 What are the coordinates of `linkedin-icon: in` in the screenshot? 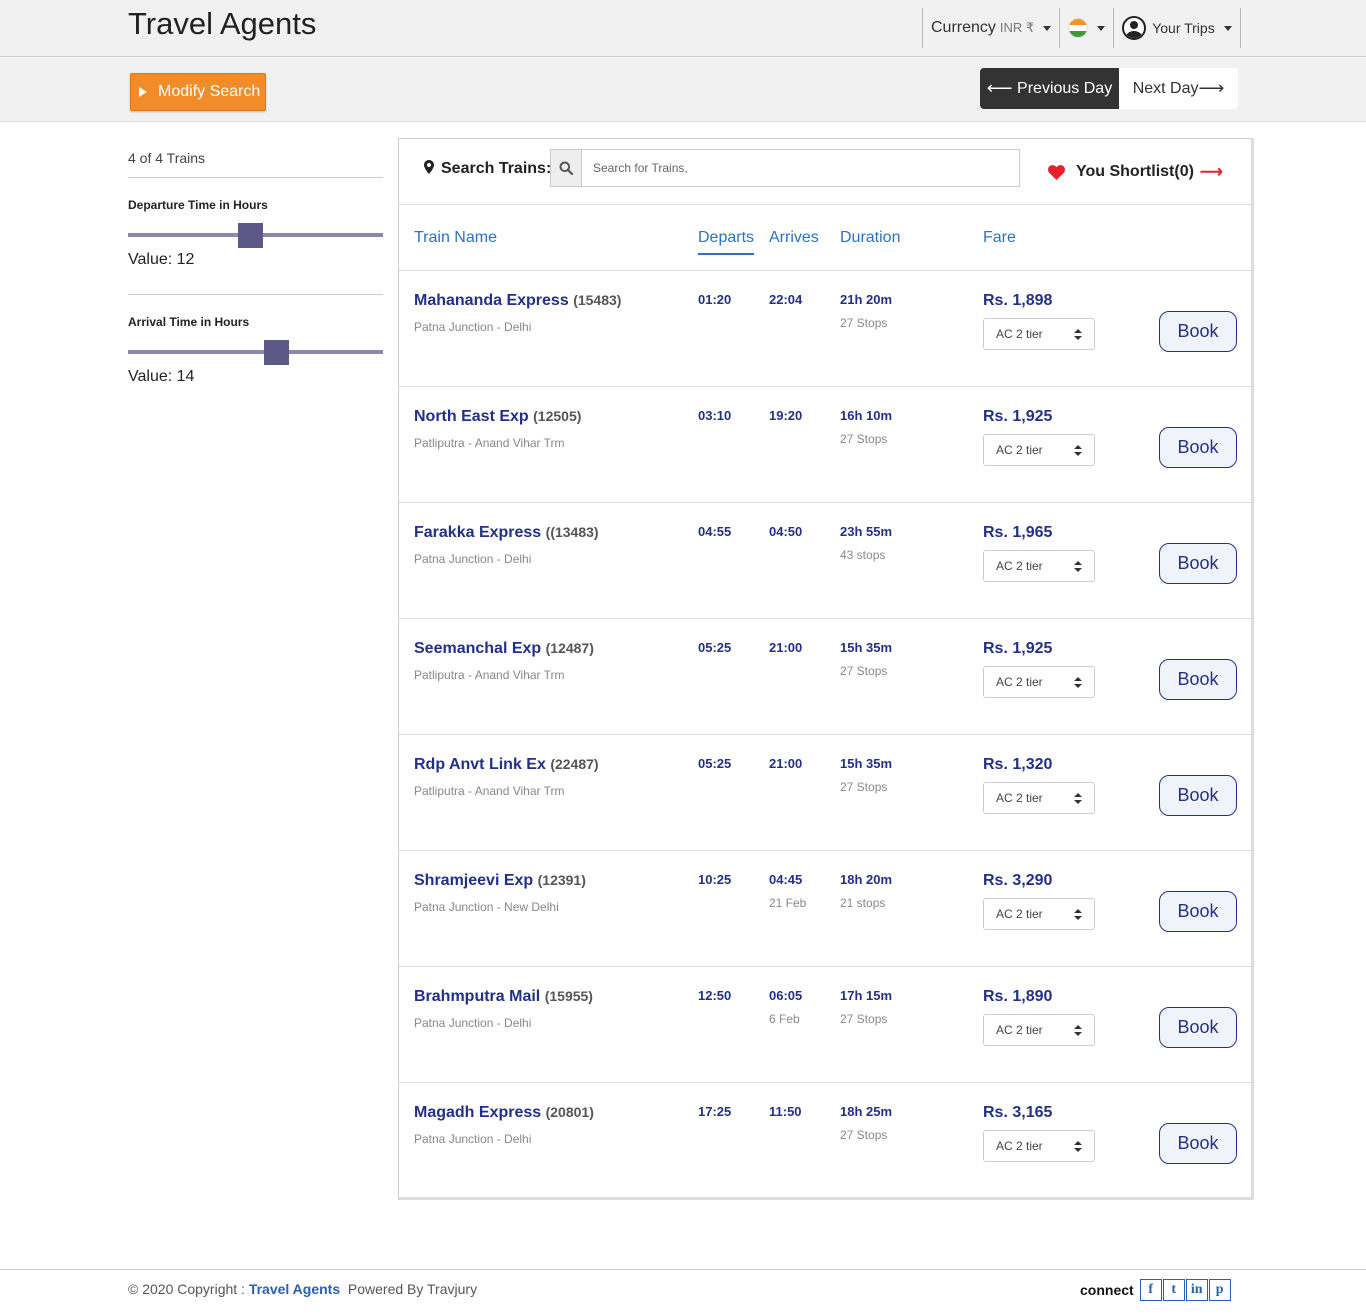 It's located at (1196, 1290).